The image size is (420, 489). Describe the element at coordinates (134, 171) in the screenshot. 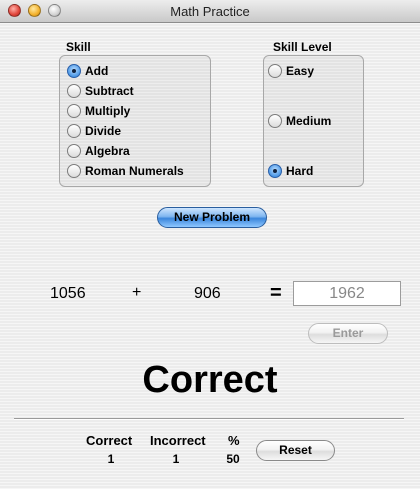

I see `skill-option-label: Roman Numerals` at that location.